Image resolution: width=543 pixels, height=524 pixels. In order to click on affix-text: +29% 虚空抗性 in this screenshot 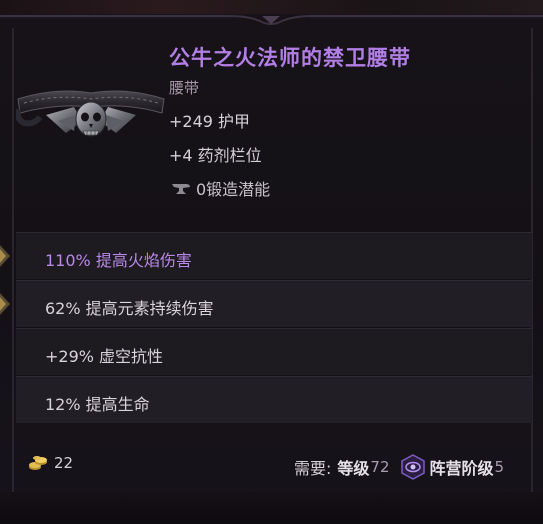, I will do `click(104, 356)`.